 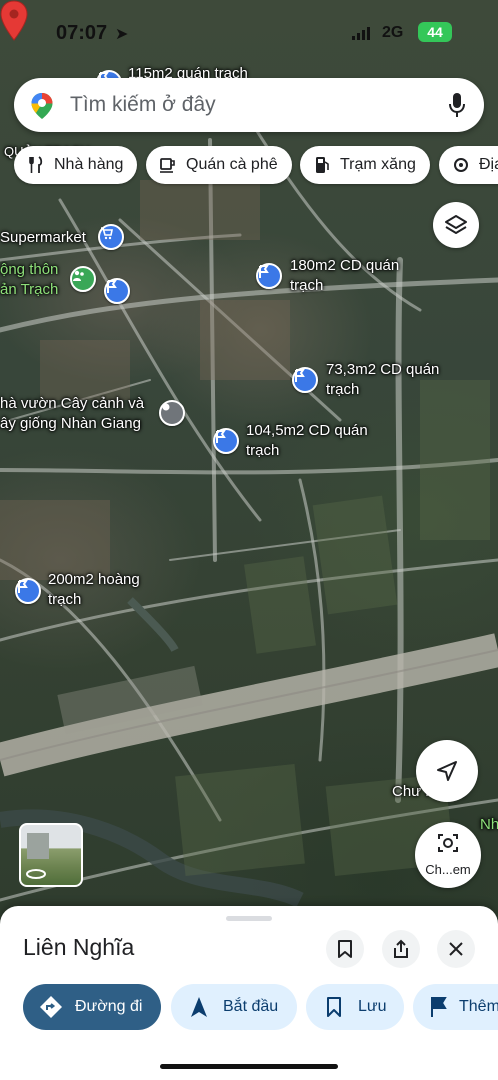 What do you see at coordinates (29, 289) in the screenshot?
I see `map-label-village-2: ản Trạch` at bounding box center [29, 289].